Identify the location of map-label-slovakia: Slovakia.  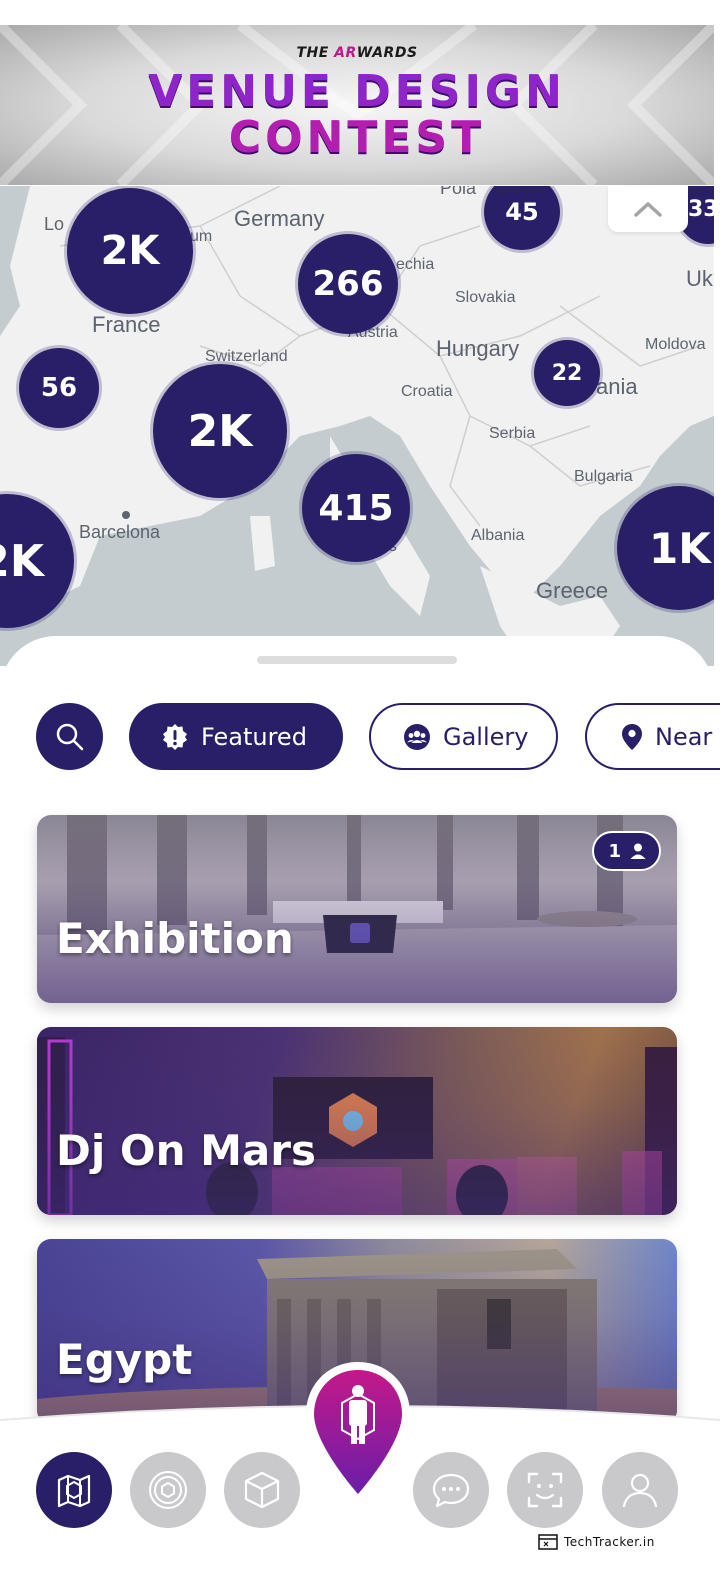
(485, 297).